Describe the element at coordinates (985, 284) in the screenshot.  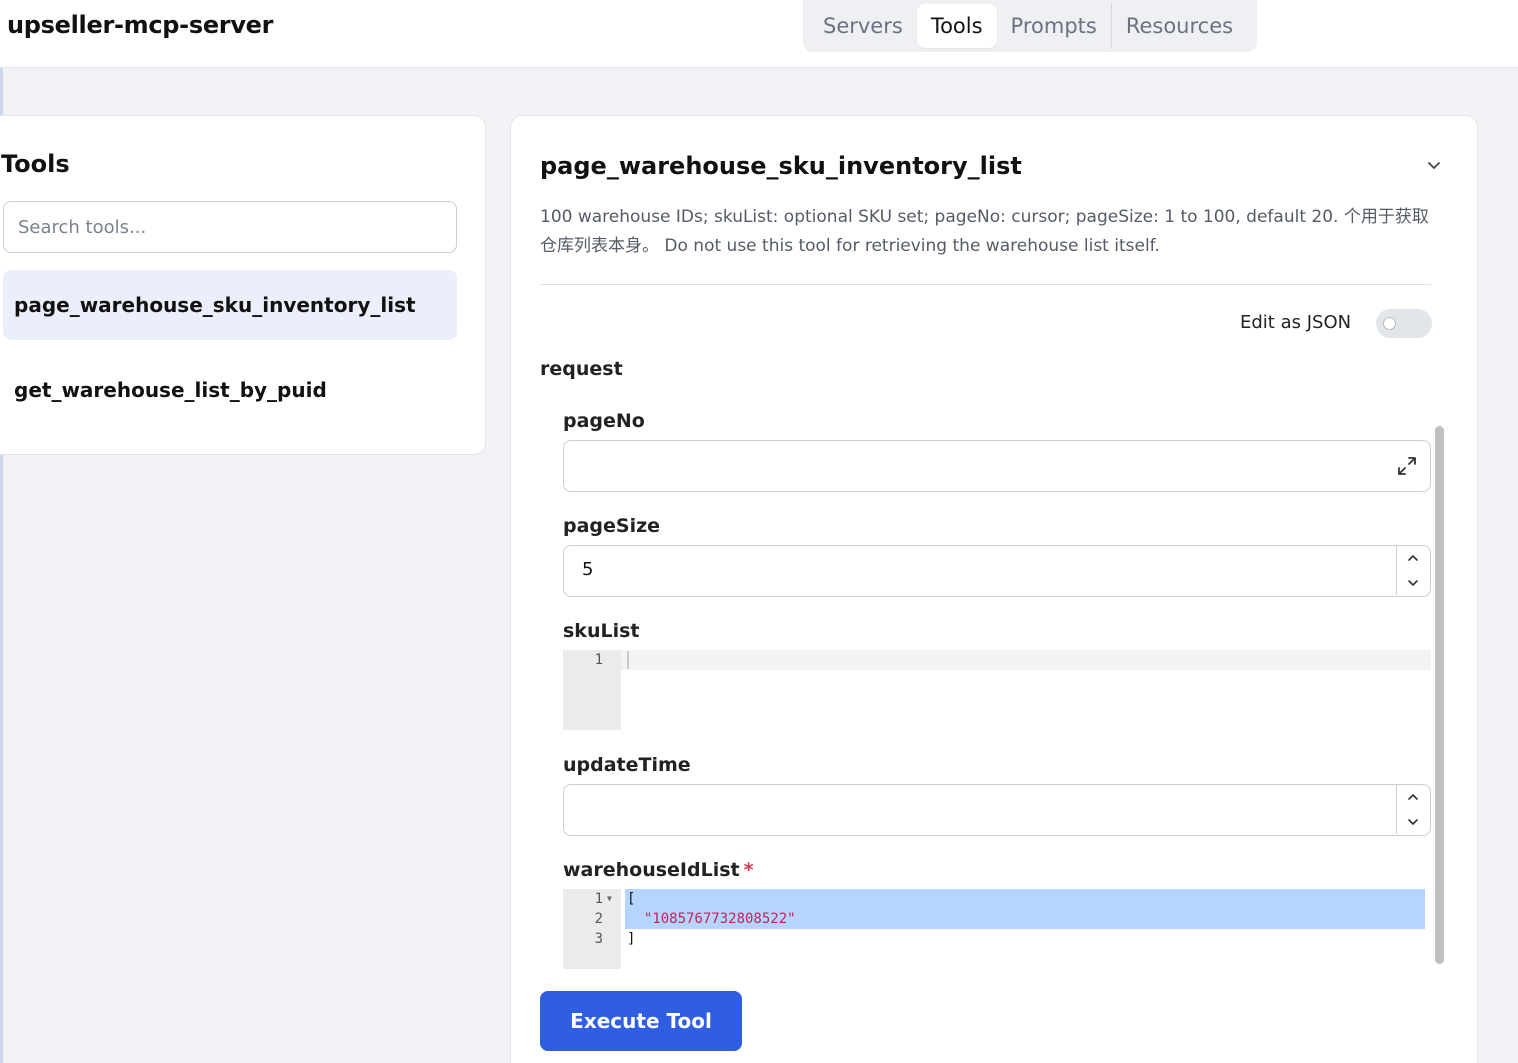
I see `divider` at that location.